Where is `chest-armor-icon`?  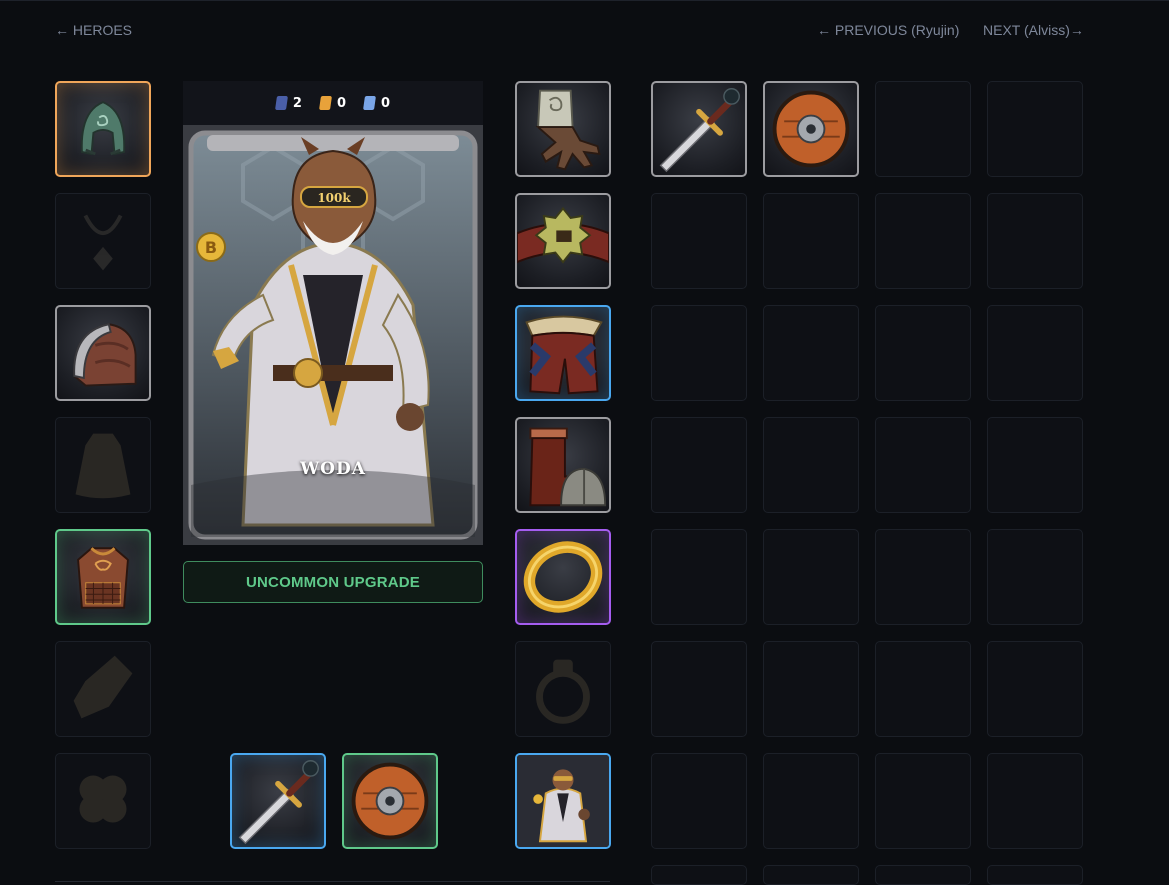
chest-armor-icon is located at coordinates (103, 578).